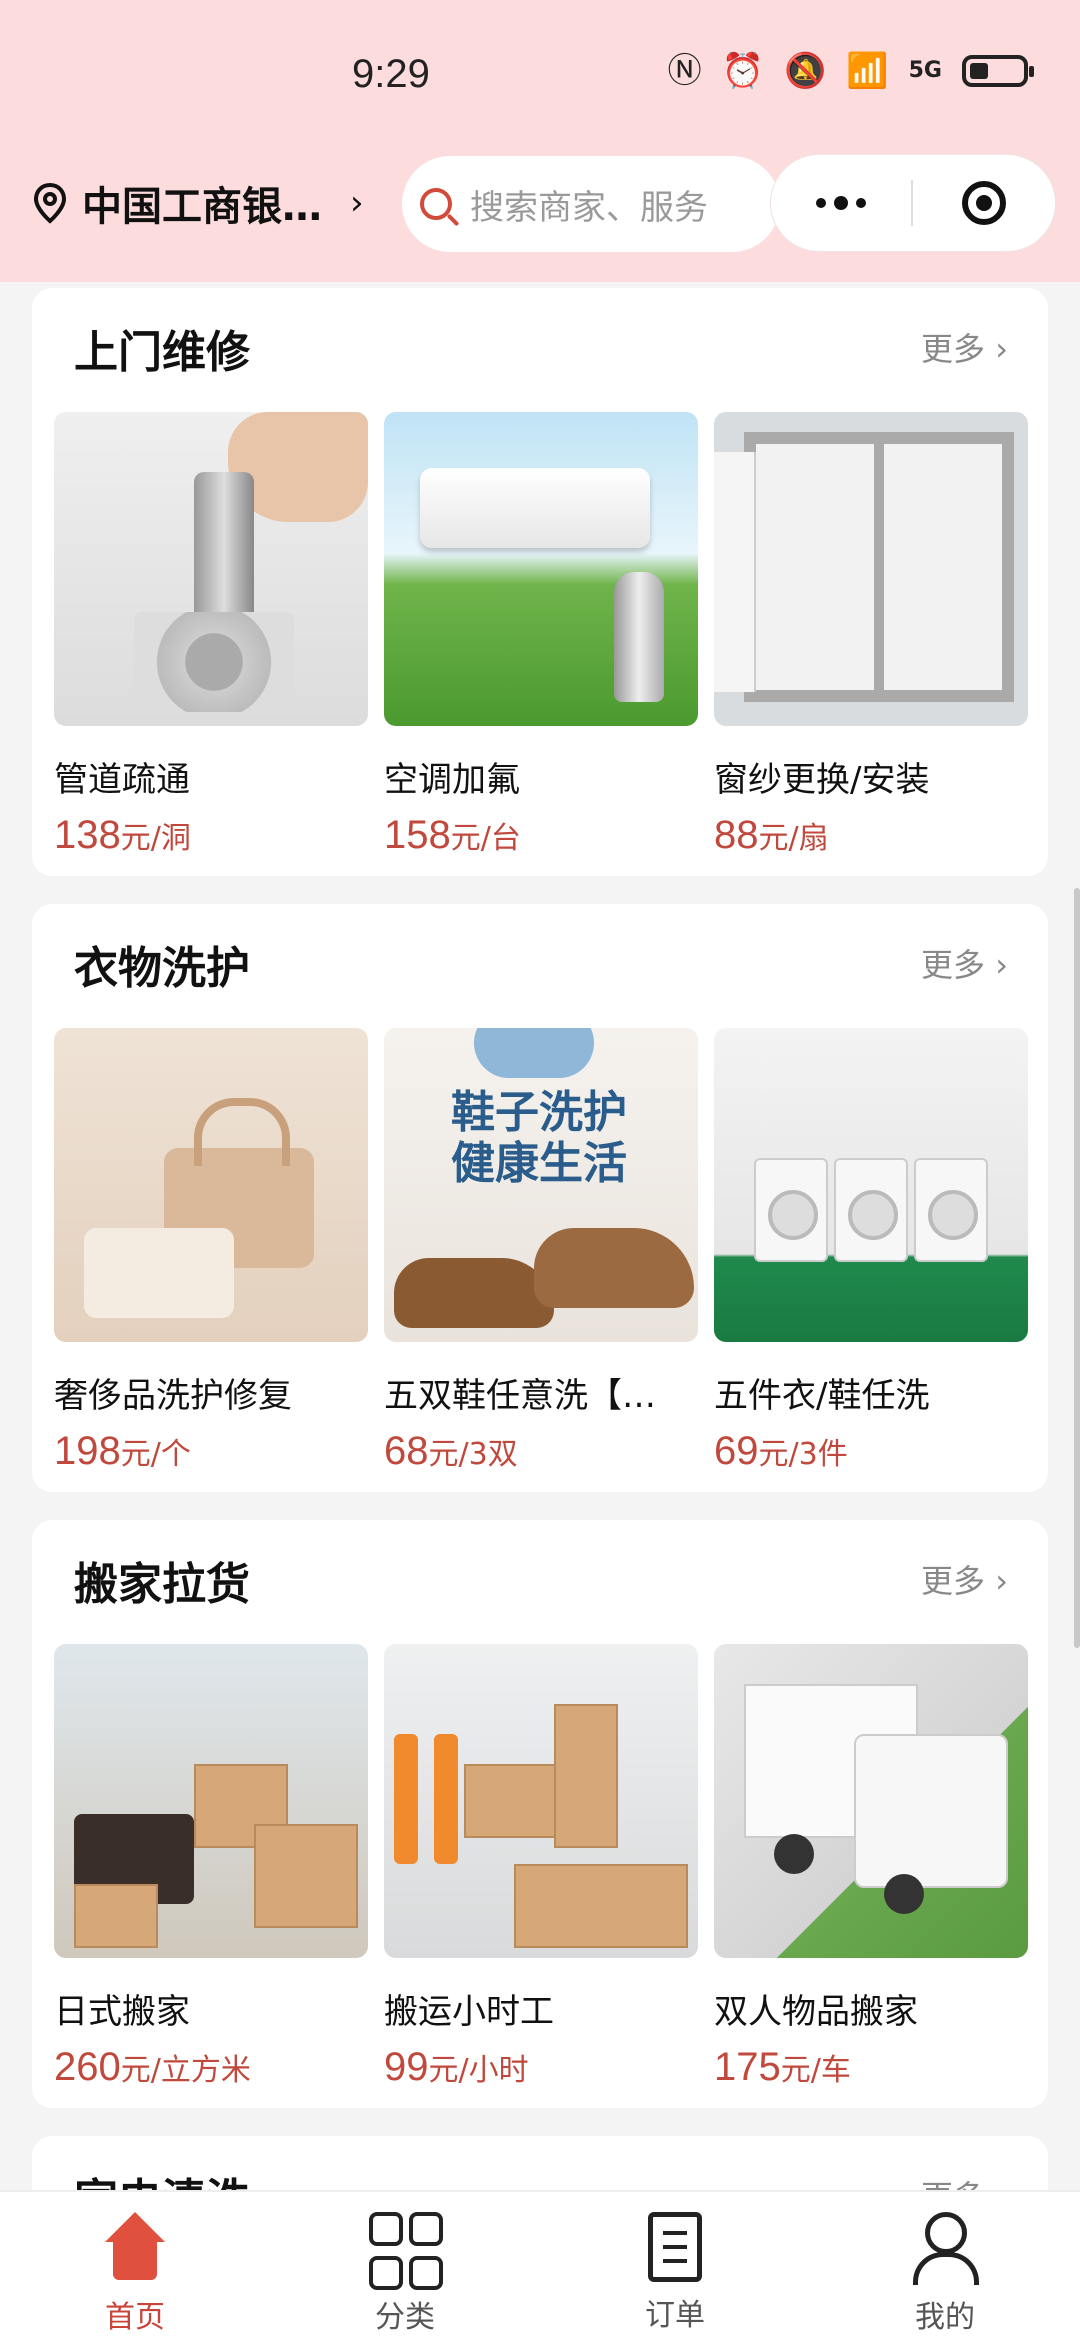 This screenshot has width=1080, height=2342. I want to click on service-card: 管道疏通 138 元/洞, so click(211, 635).